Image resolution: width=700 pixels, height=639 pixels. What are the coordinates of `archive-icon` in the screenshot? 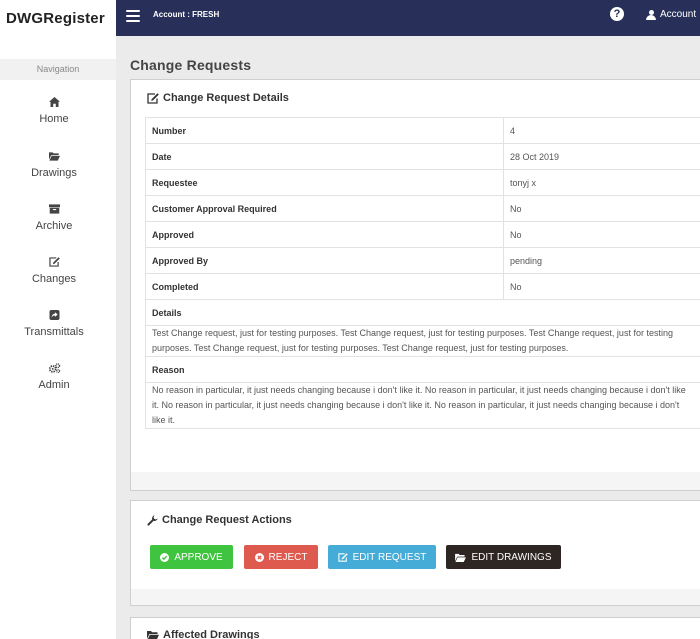 It's located at (54, 209).